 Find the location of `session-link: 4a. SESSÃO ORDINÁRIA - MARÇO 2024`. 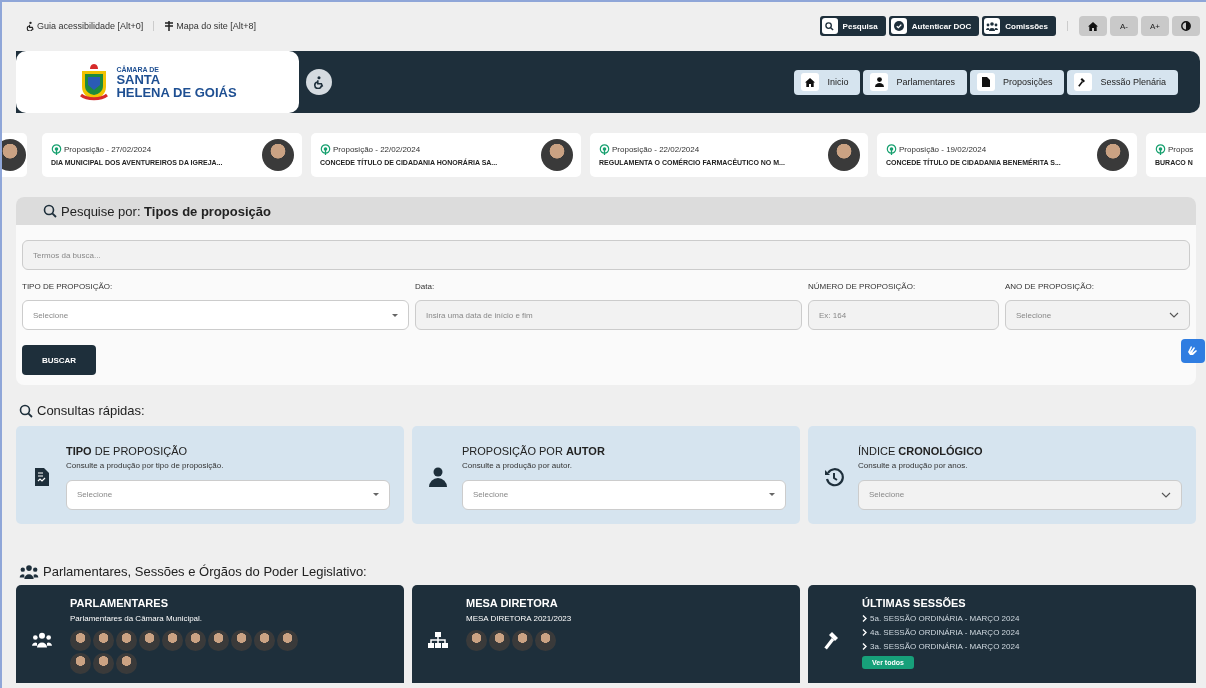

session-link: 4a. SESSÃO ORDINÁRIA - MARÇO 2024 is located at coordinates (945, 632).